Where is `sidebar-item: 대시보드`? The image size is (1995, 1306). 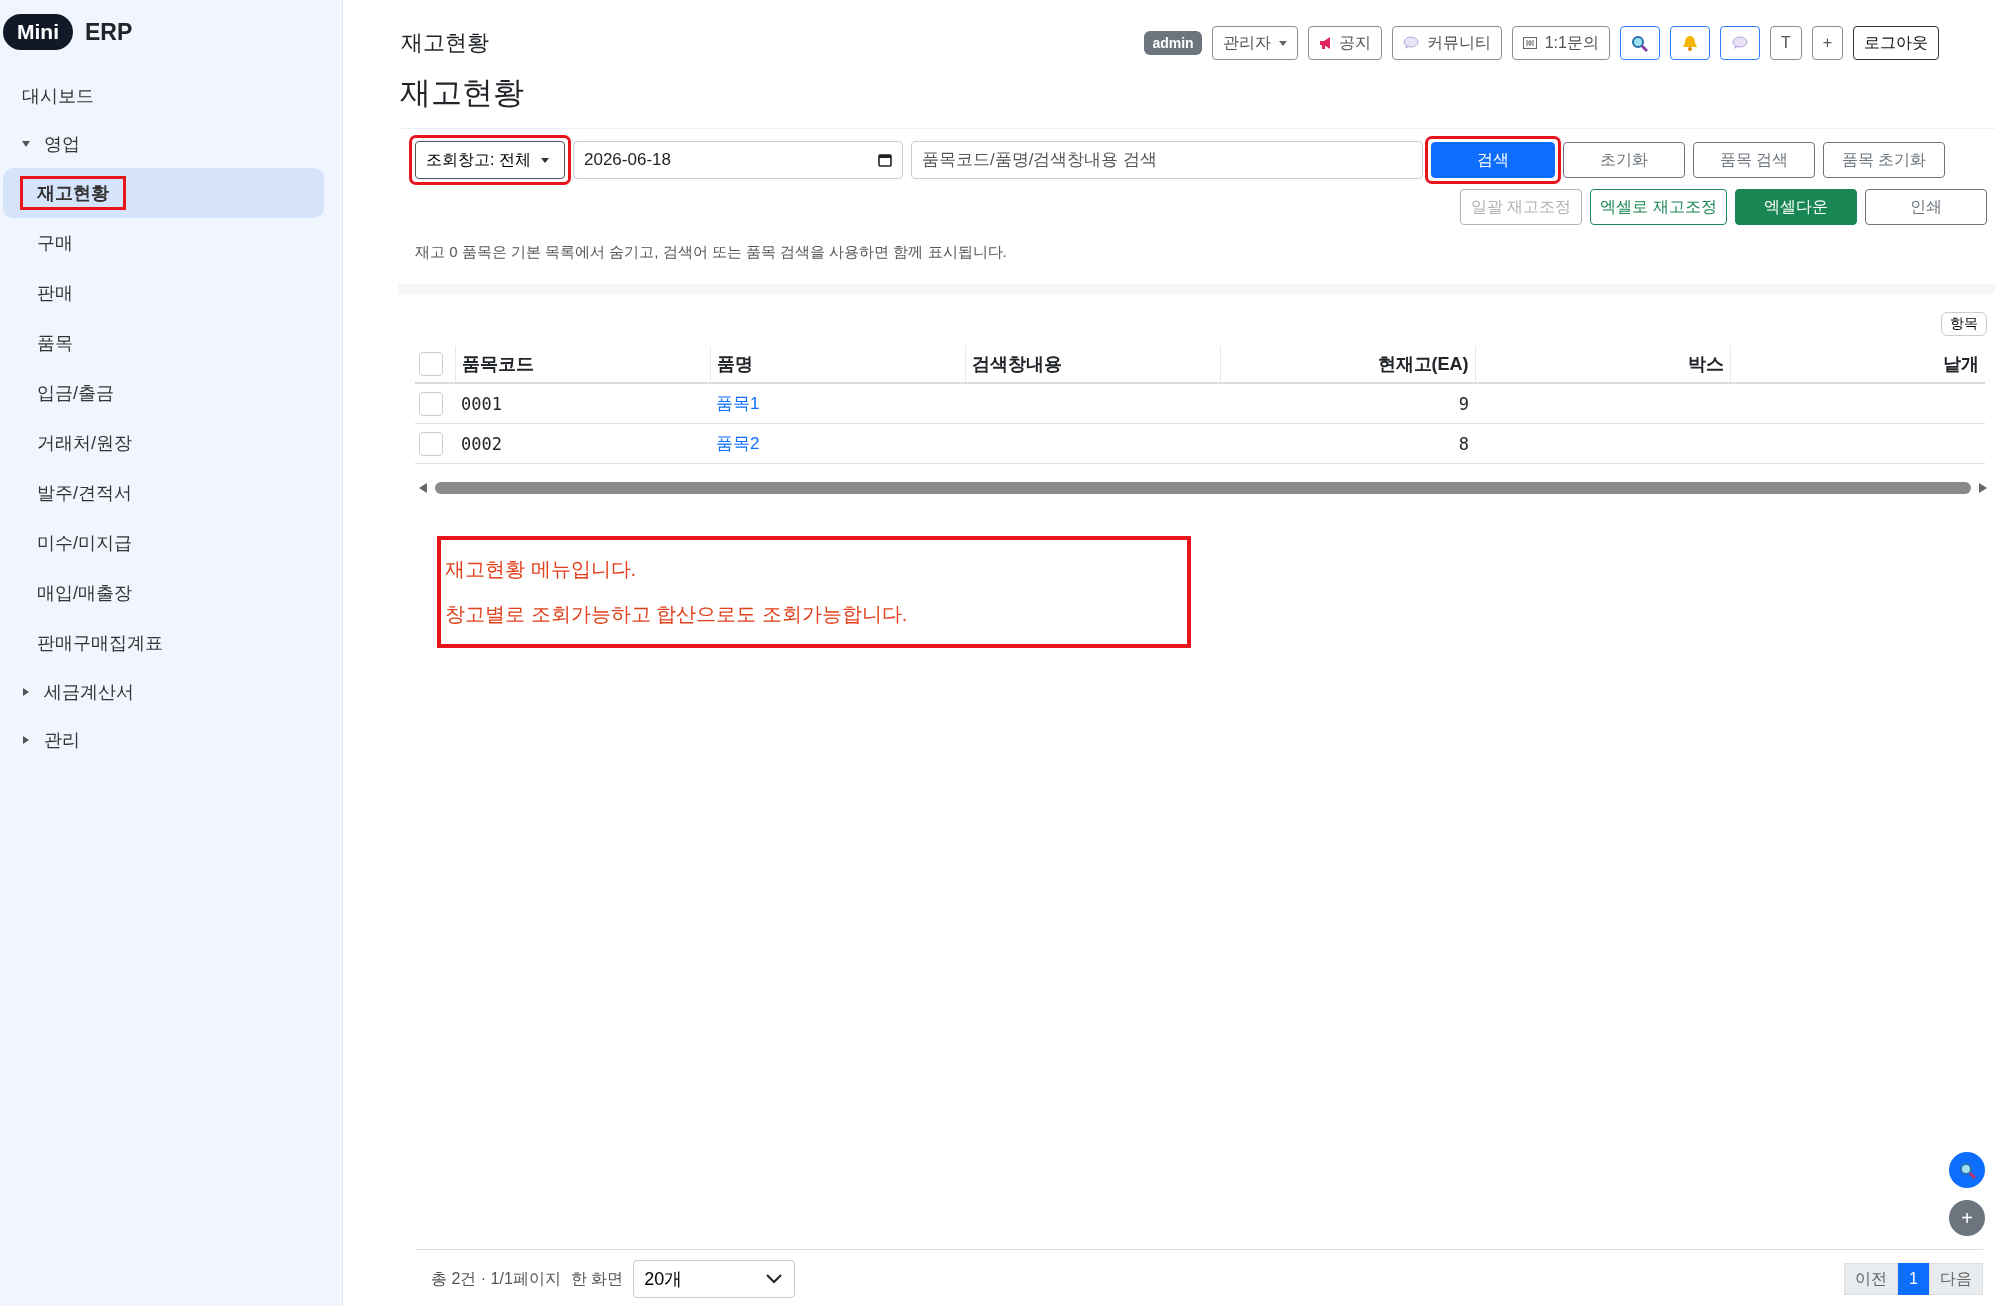
sidebar-item: 대시보드 is located at coordinates (171, 96).